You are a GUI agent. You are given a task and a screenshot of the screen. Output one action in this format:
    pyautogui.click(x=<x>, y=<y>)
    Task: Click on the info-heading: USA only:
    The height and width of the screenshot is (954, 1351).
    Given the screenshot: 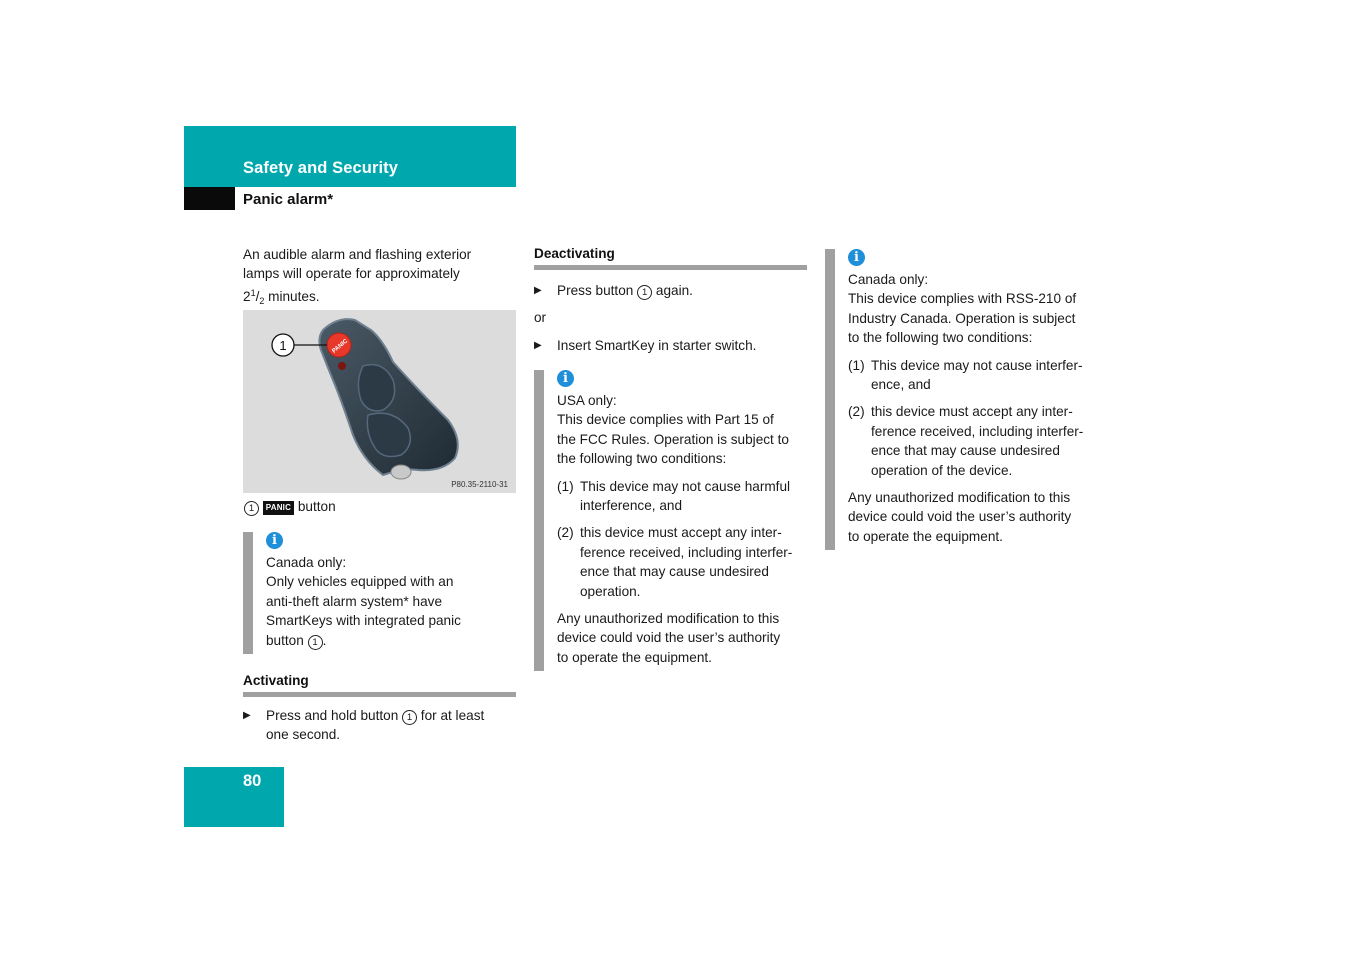 What is the action you would take?
    pyautogui.click(x=587, y=400)
    